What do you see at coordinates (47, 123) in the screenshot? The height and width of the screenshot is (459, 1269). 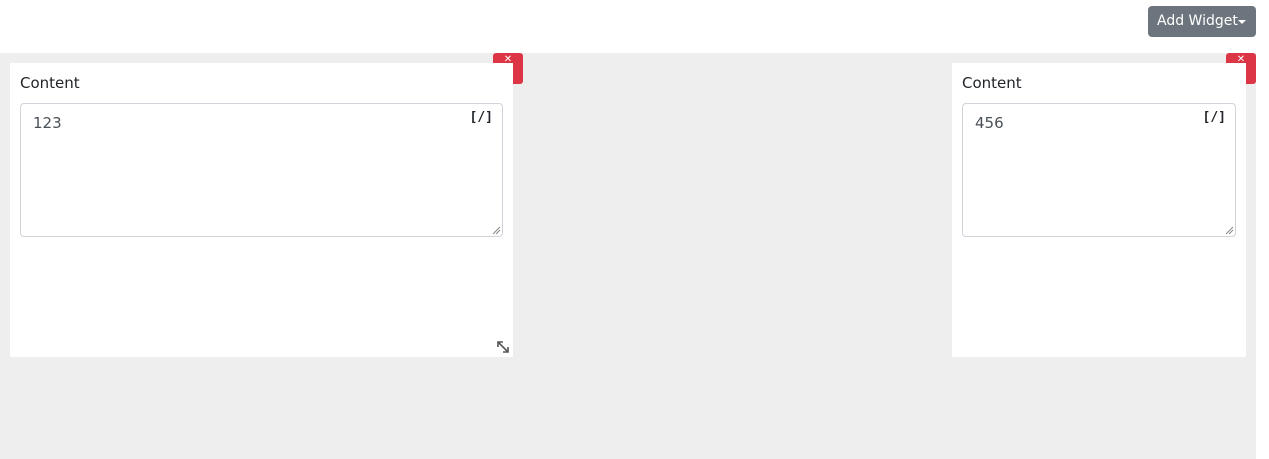 I see `textarea-value: 123` at bounding box center [47, 123].